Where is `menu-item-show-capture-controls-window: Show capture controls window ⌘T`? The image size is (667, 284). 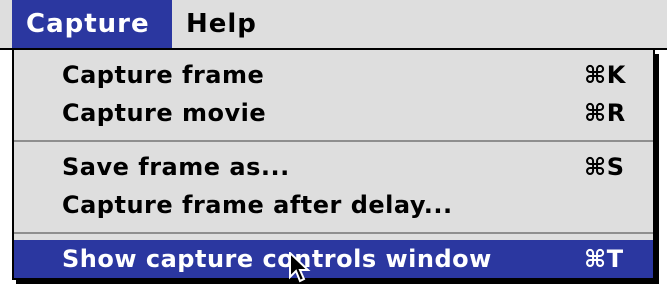 menu-item-show-capture-controls-window: Show capture controls window ⌘T is located at coordinates (333, 259).